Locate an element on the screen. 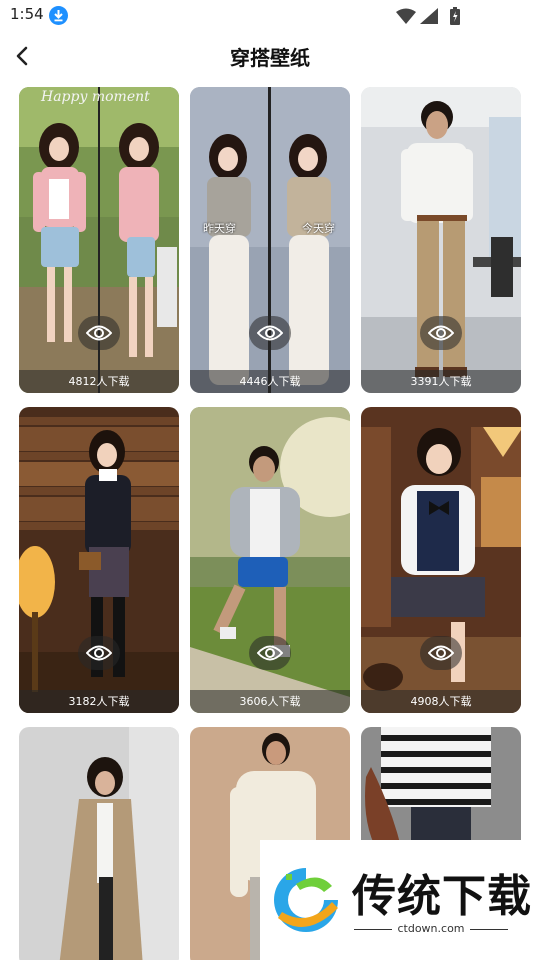  page-title: 穿搭壁纸 is located at coordinates (270, 58).